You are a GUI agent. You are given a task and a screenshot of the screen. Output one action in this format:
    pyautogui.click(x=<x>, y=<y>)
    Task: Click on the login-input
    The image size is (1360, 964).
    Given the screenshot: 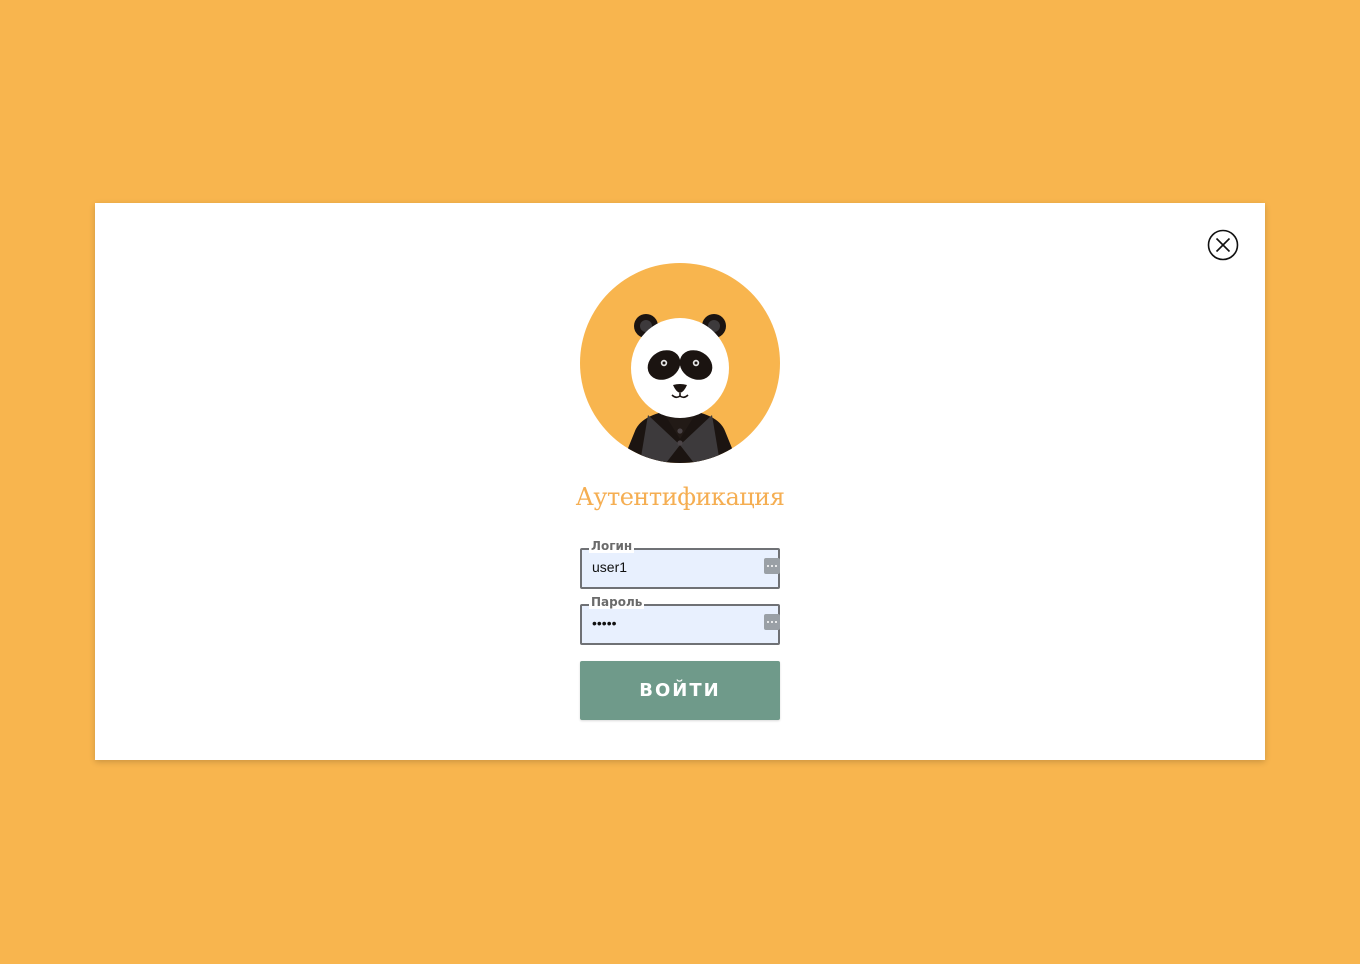 What is the action you would take?
    pyautogui.click(x=672, y=567)
    